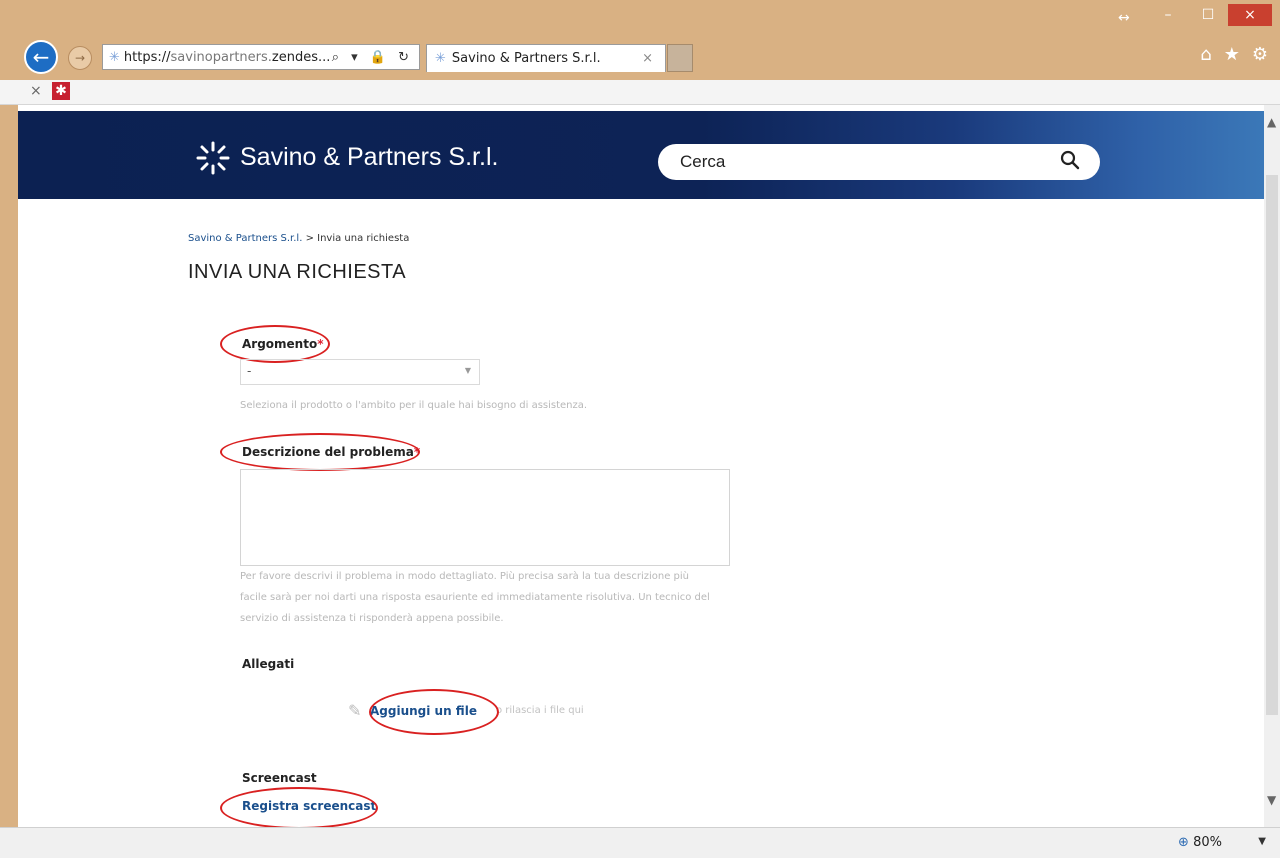  I want to click on tab-title: Savino & Partners S.r.l., so click(526, 58).